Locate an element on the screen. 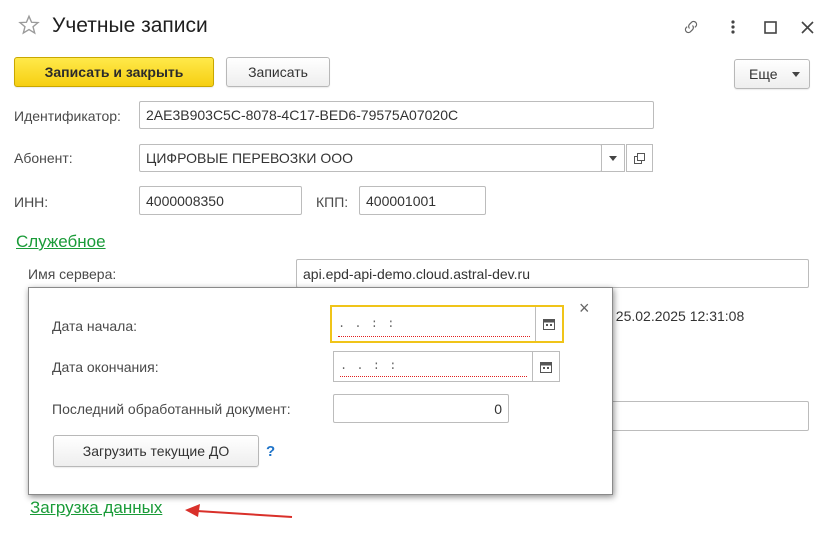 This screenshot has height=535, width=833. close-icon is located at coordinates (807, 27).